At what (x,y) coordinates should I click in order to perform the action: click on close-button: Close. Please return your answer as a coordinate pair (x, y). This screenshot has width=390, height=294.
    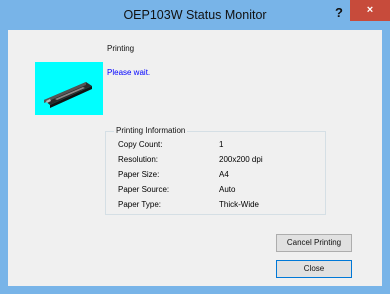
    Looking at the image, I should click on (314, 269).